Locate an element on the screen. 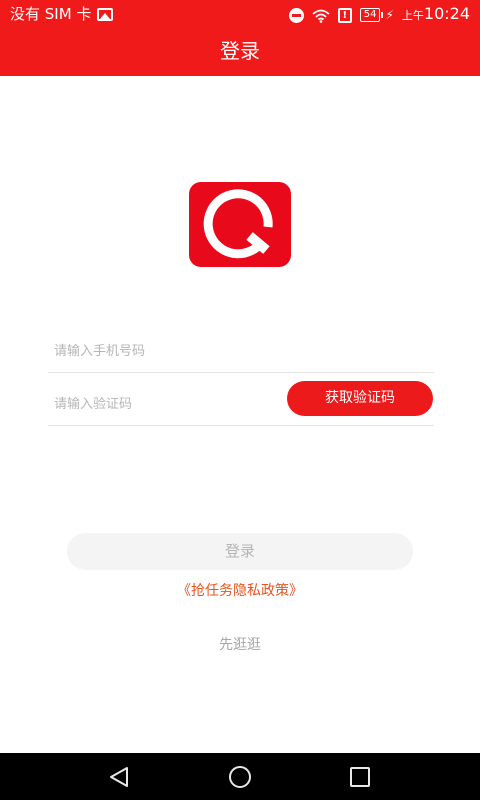 The image size is (480, 800). status-bar: 没有 SIM 卡 ! 54 ⚡ 上午10:24 is located at coordinates (240, 14).